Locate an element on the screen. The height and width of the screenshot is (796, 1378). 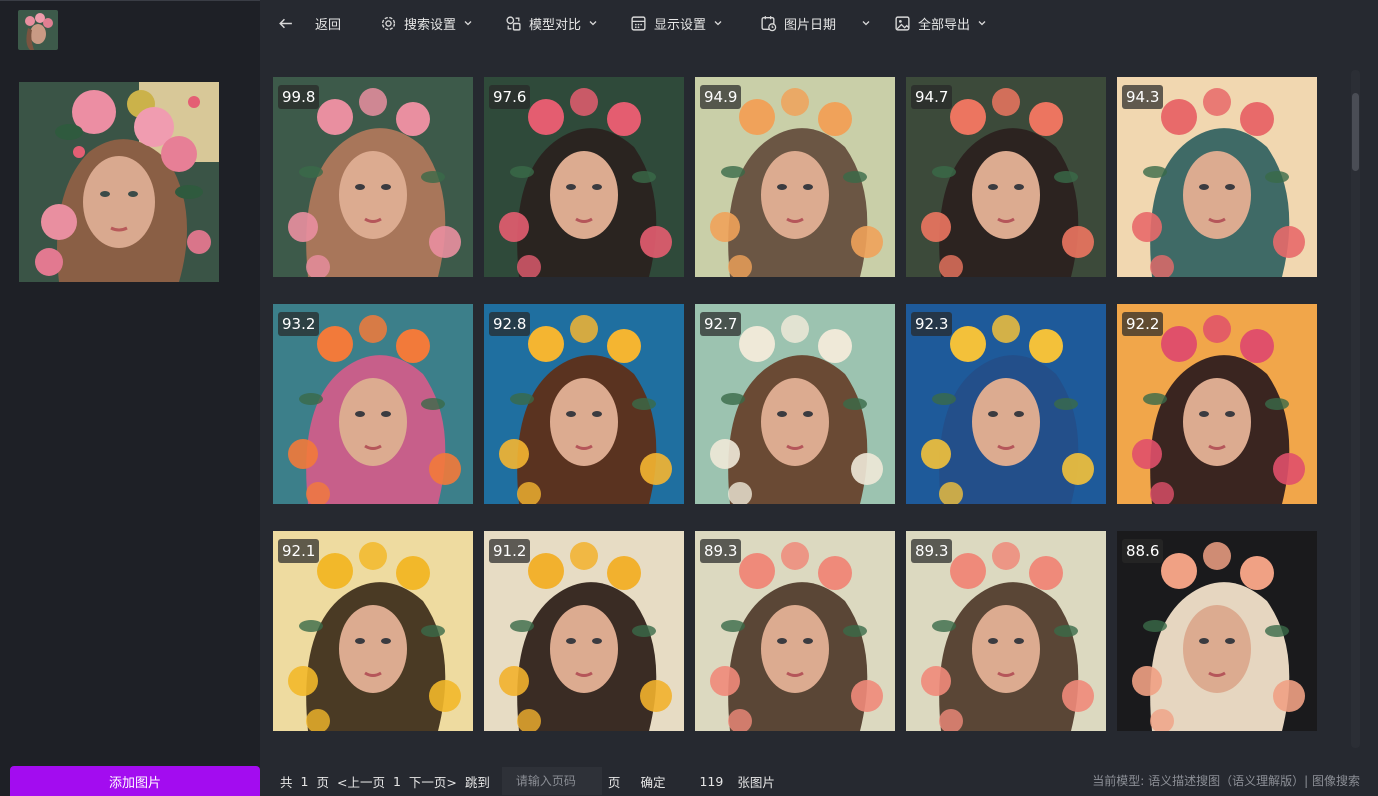
prev-page-link: <上一页 is located at coordinates (361, 781).